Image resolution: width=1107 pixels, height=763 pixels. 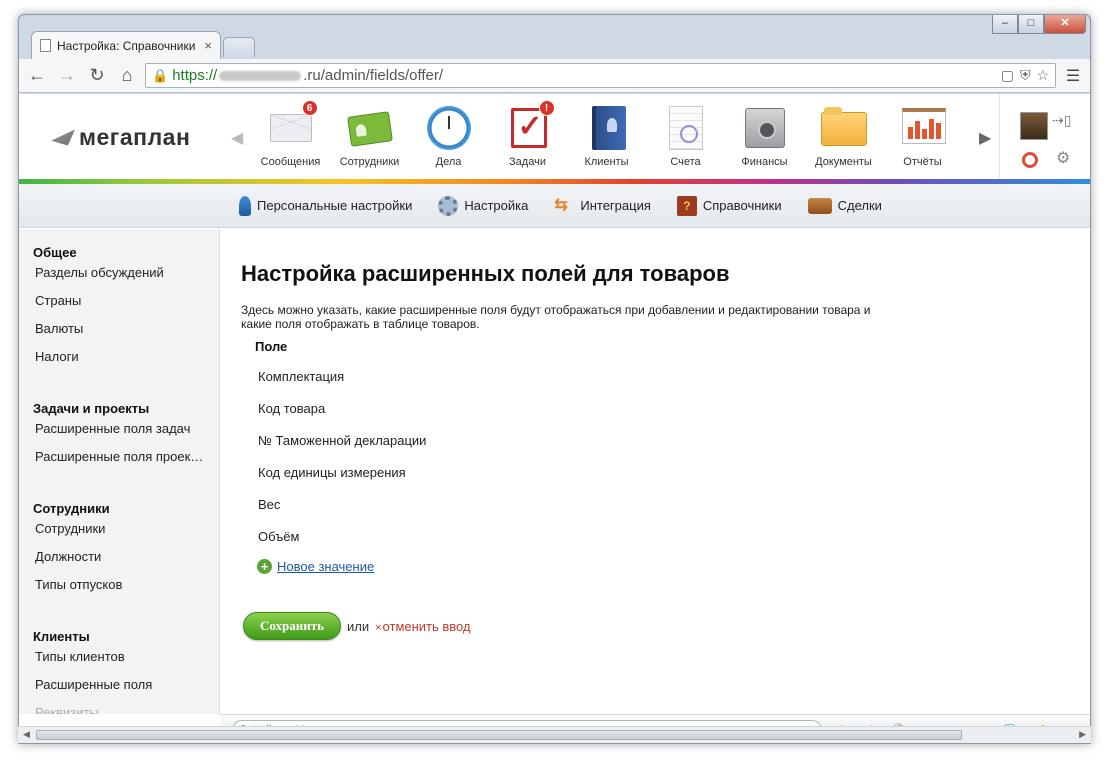 What do you see at coordinates (1030, 160) in the screenshot?
I see `lifebuoy-help-icon` at bounding box center [1030, 160].